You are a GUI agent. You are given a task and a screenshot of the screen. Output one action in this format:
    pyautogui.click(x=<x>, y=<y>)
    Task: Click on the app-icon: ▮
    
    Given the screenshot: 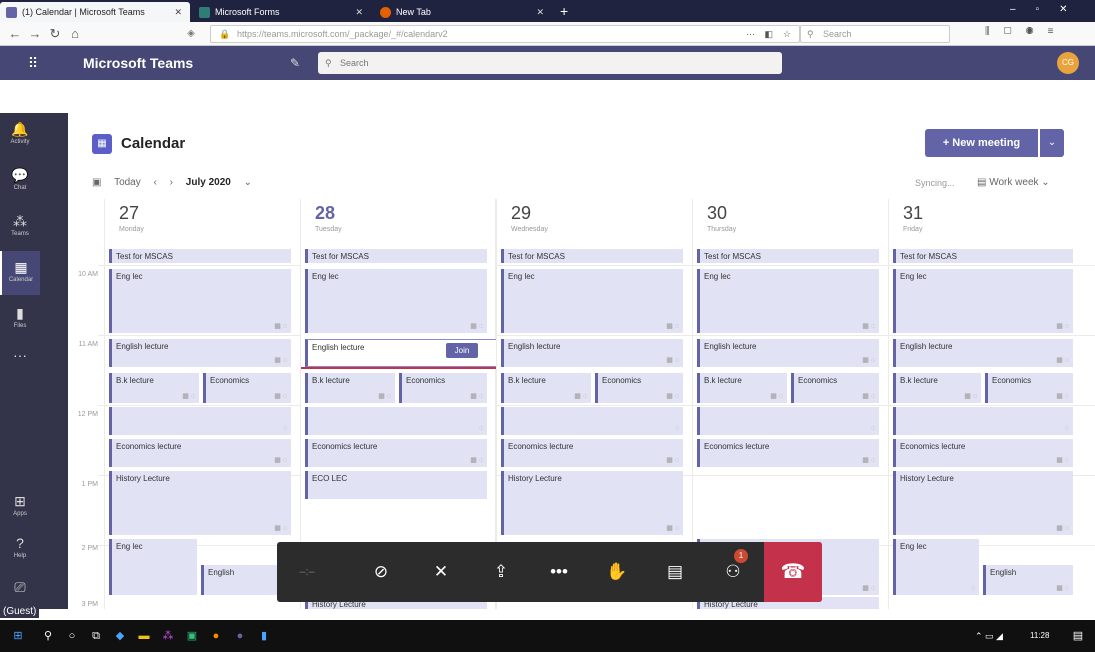 What is the action you would take?
    pyautogui.click(x=264, y=636)
    